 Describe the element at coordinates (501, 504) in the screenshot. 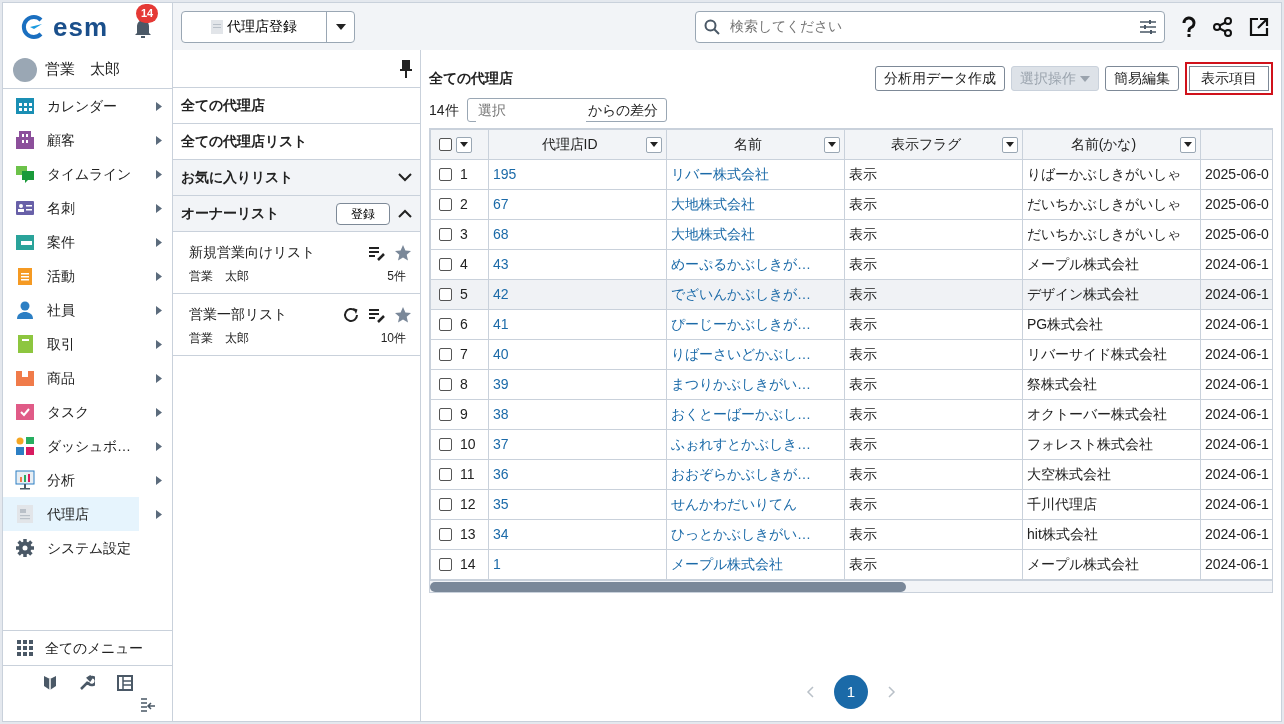

I see `id-link: 35` at that location.